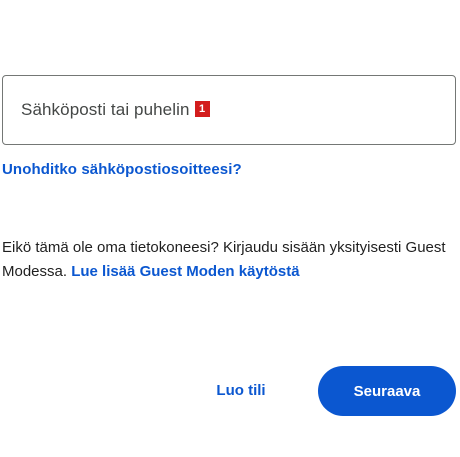 The width and height of the screenshot is (460, 457). Describe the element at coordinates (241, 390) in the screenshot. I see `create-account-button: Luo tili` at that location.